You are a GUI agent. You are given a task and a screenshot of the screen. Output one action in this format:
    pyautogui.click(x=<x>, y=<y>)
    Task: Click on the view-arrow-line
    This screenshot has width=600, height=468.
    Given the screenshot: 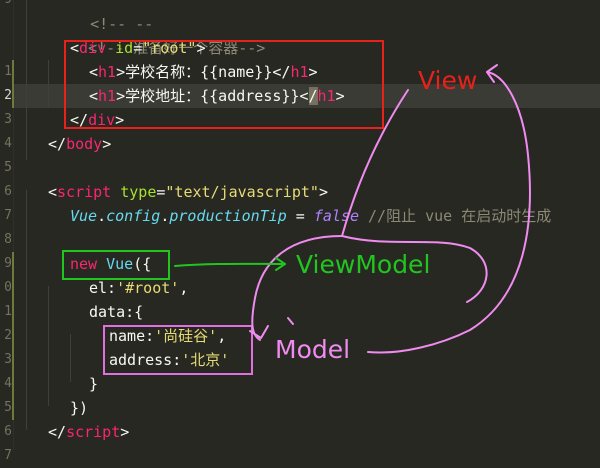 What is the action you would take?
    pyautogui.click(x=375, y=163)
    